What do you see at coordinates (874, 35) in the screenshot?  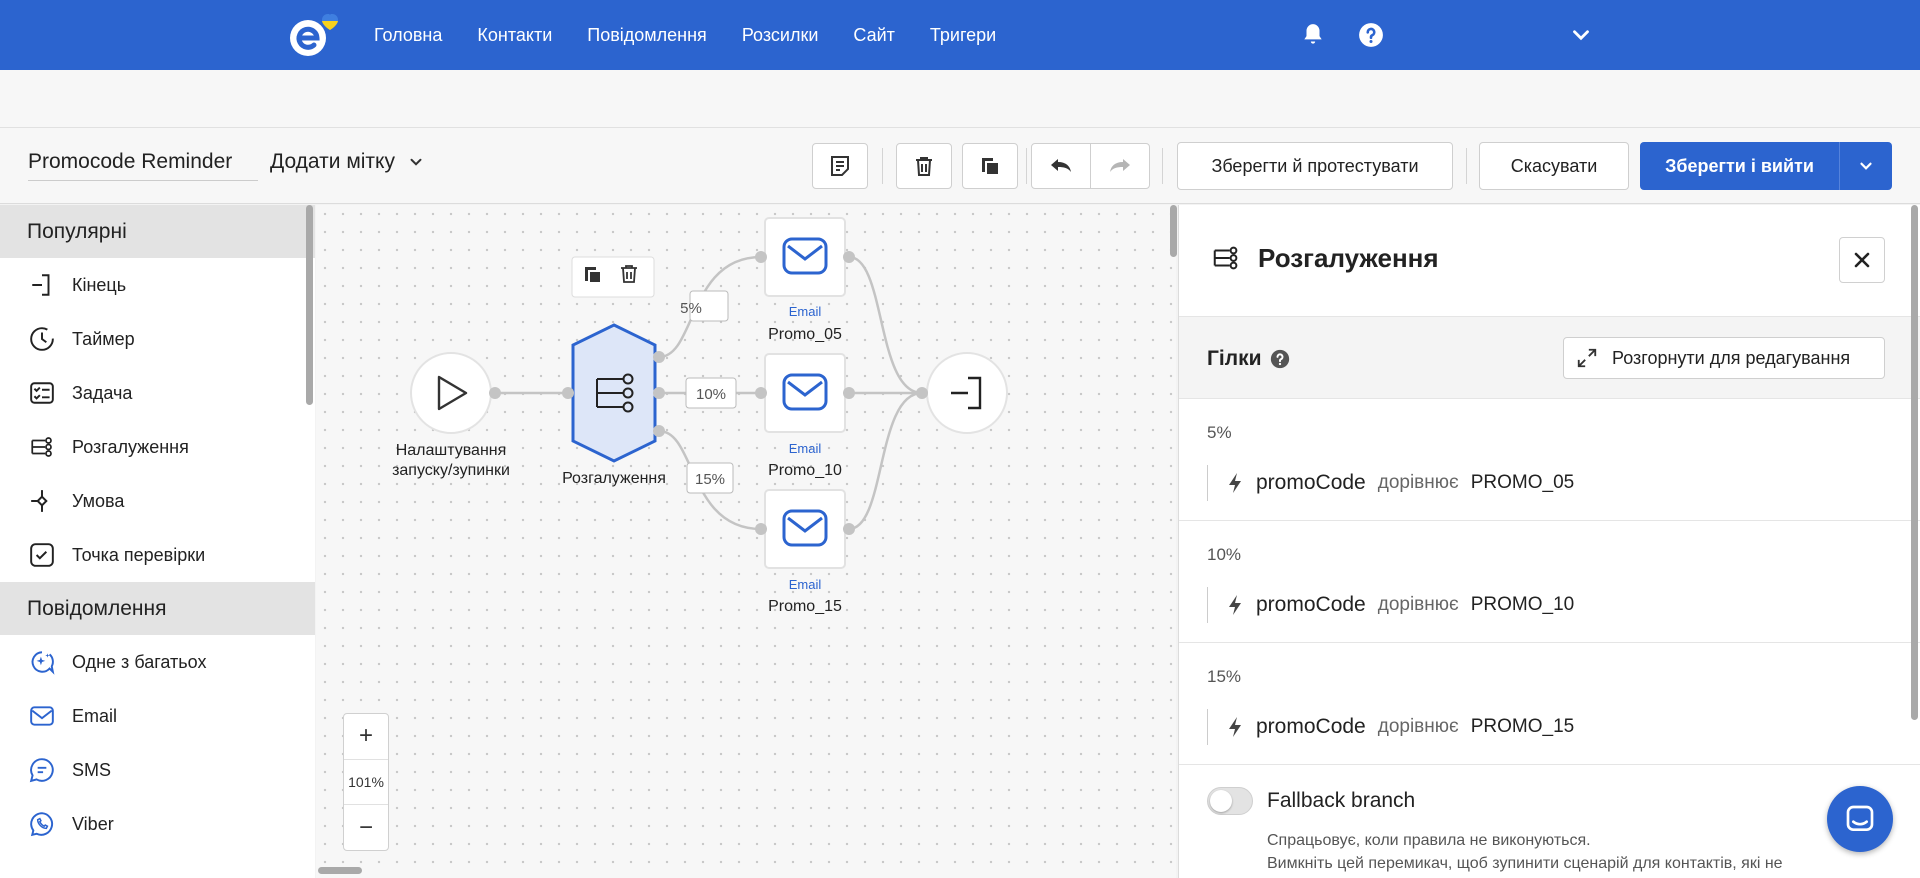 I see `nav-link-site: Сайт` at bounding box center [874, 35].